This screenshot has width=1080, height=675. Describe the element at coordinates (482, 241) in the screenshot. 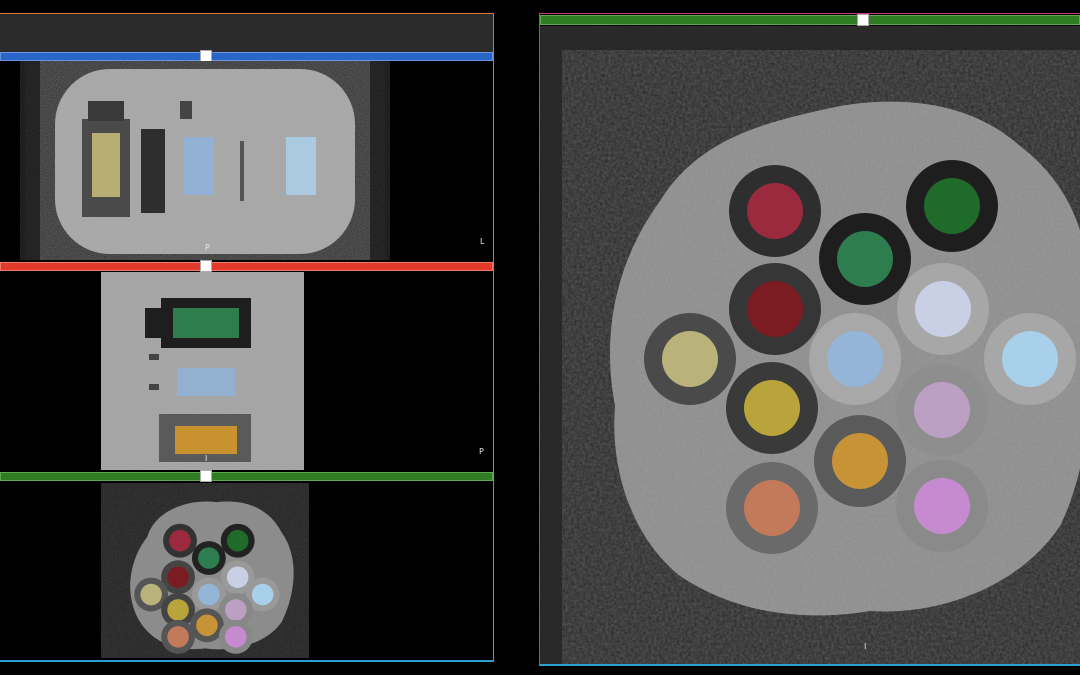

I see `sagittal-right-label: L` at that location.